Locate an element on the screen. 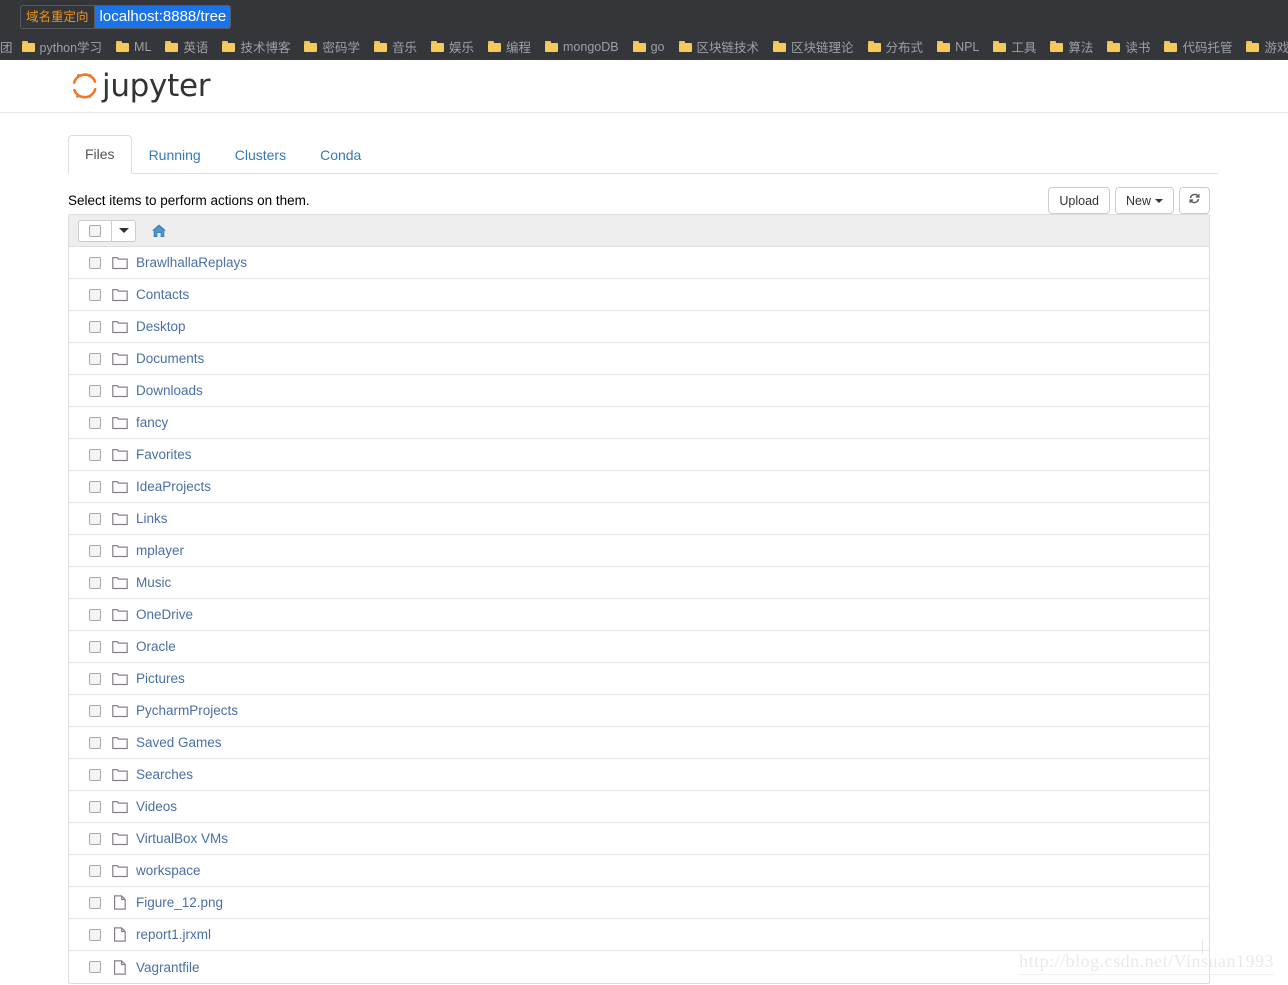 This screenshot has height=985, width=1288. bookmark-item: go is located at coordinates (649, 47).